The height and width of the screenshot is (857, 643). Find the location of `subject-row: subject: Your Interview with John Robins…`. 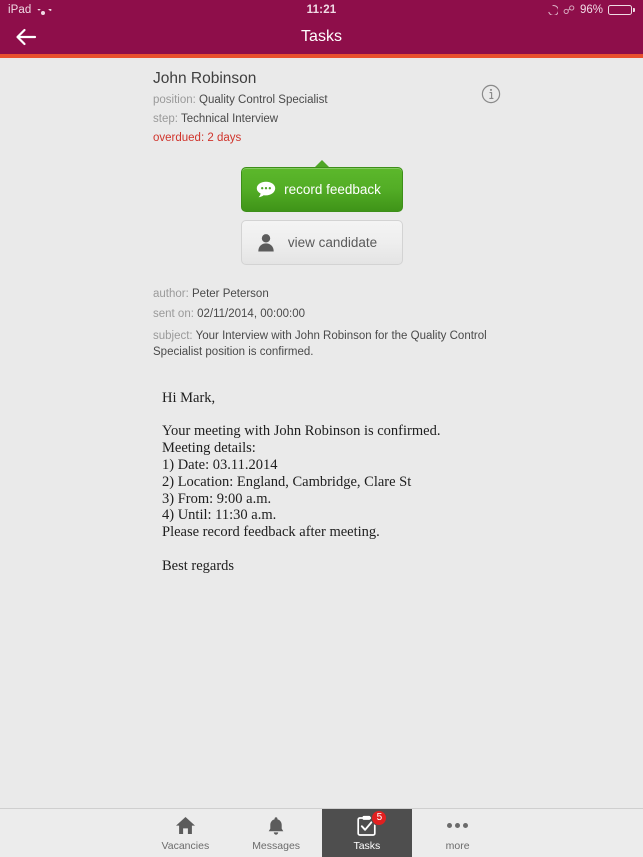

subject-row: subject: Your Interview with John Robins… is located at coordinates (323, 344).